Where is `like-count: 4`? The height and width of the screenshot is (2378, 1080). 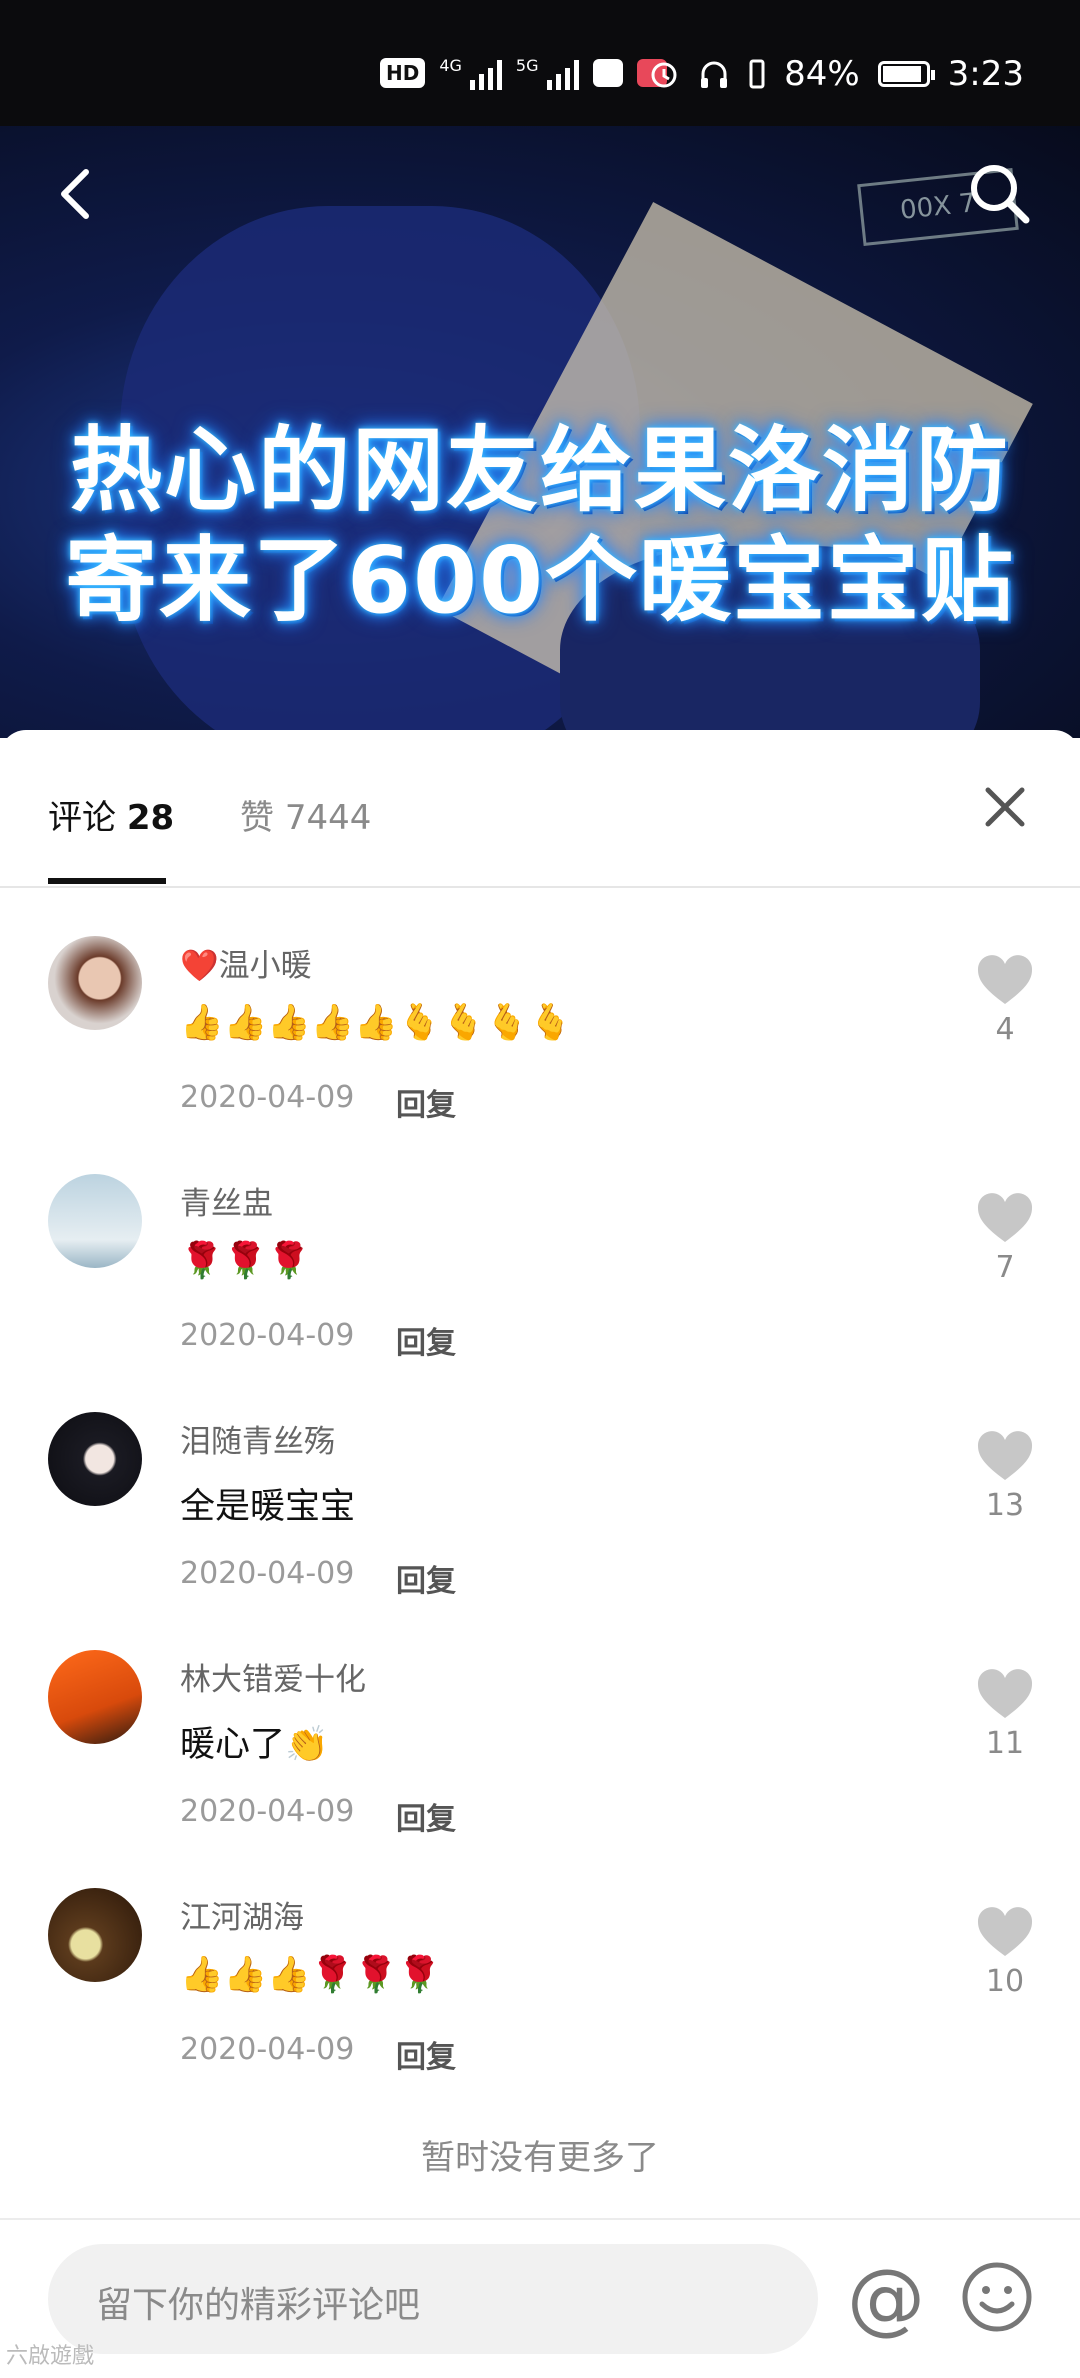 like-count: 4 is located at coordinates (1005, 1029).